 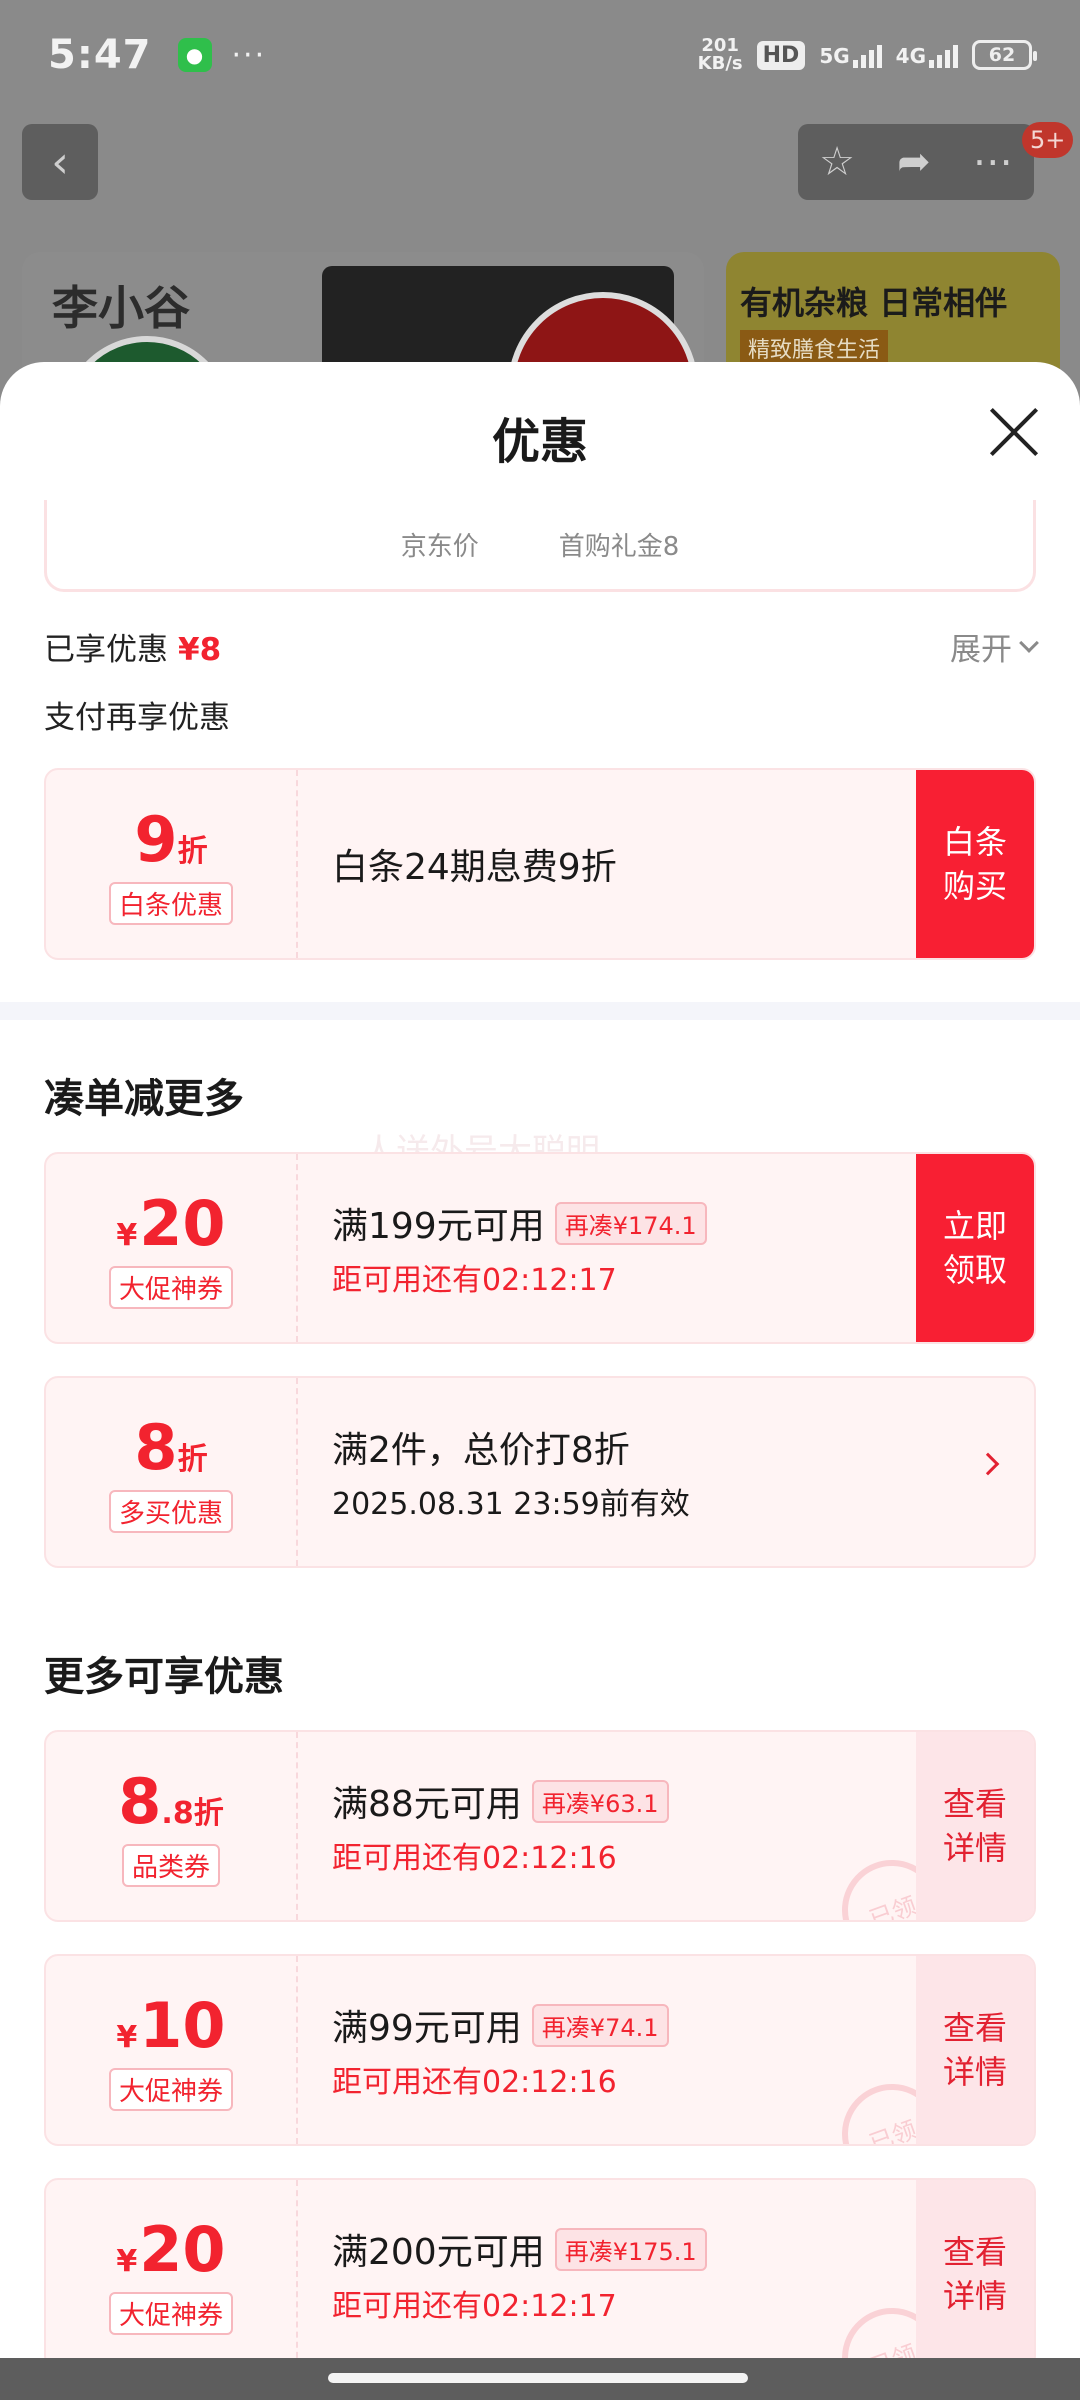 What do you see at coordinates (133, 650) in the screenshot?
I see `enjoyed-discount: 已享优惠 ¥8` at bounding box center [133, 650].